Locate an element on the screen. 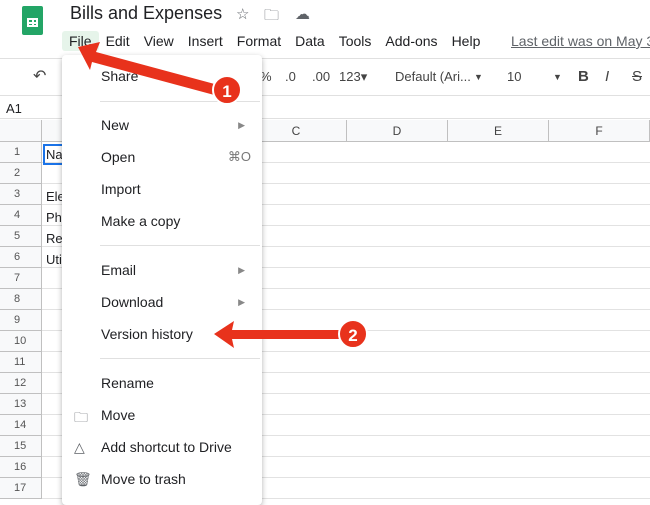 Image resolution: width=650 pixels, height=505 pixels. annotation-badge-2: 2 is located at coordinates (353, 334).